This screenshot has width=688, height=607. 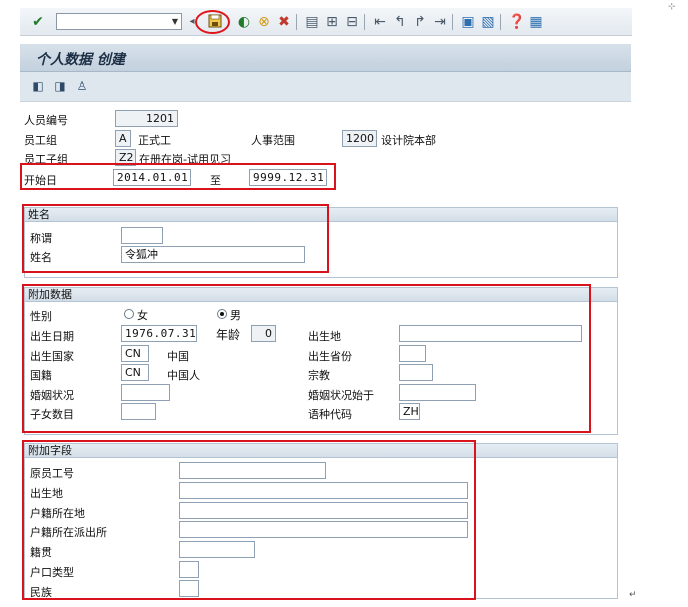 I want to click on page-title: 个人数据 创建, so click(x=80, y=60).